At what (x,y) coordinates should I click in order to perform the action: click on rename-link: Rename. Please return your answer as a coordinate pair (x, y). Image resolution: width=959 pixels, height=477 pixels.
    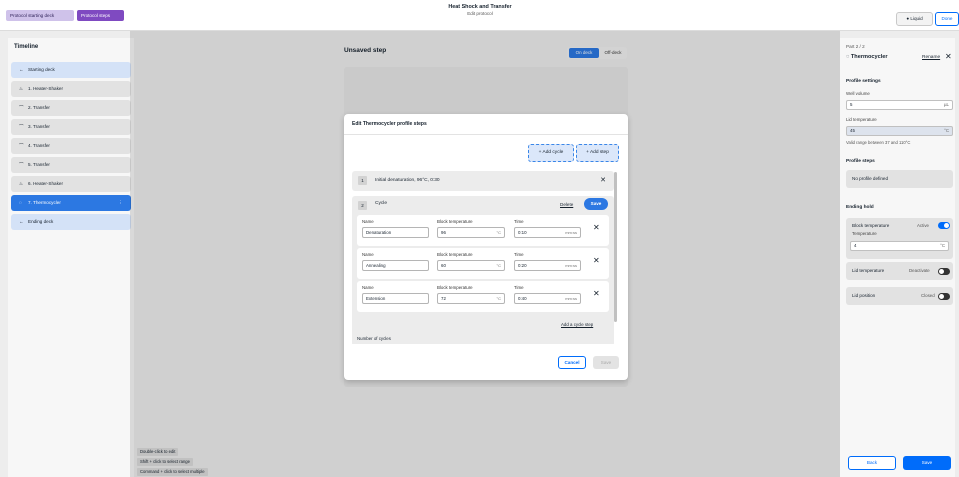
    Looking at the image, I should click on (931, 57).